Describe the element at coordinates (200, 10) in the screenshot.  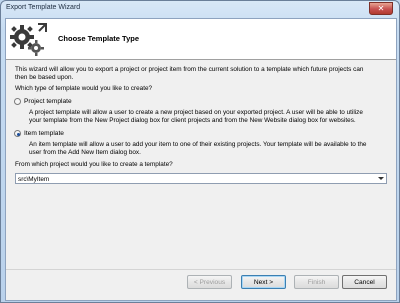
I see `title-bar: Export Template Wizard ✕` at that location.